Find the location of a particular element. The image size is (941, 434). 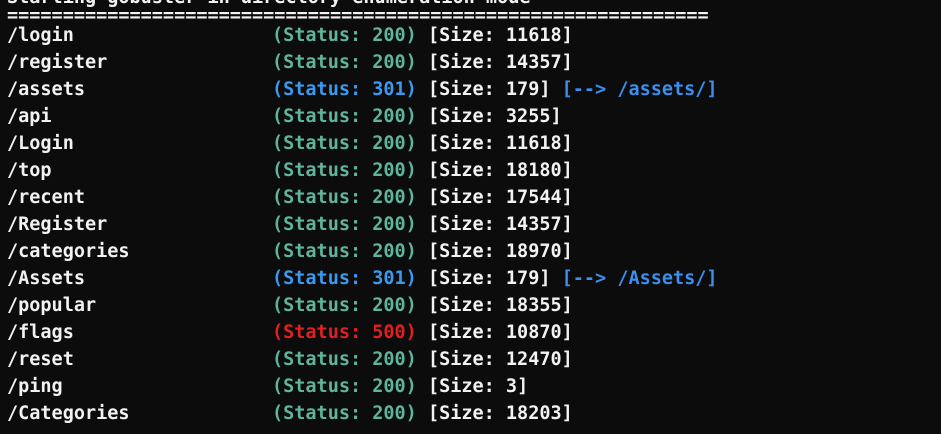

result-path: /login is located at coordinates (40, 35).